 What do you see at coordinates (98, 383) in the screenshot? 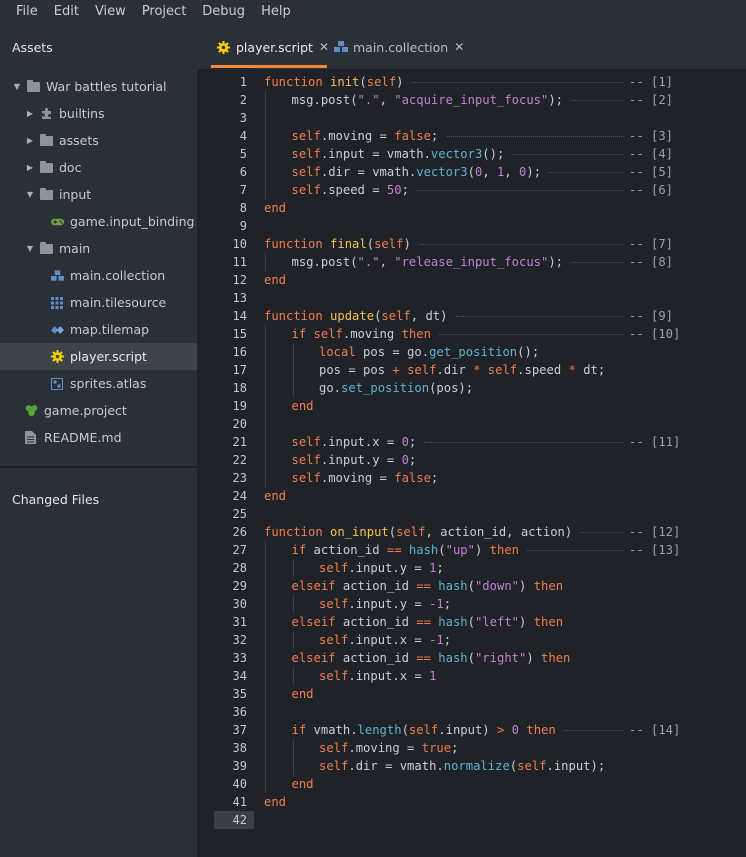
I see `tree-item-sprites-atlas: sprites.atlas` at bounding box center [98, 383].